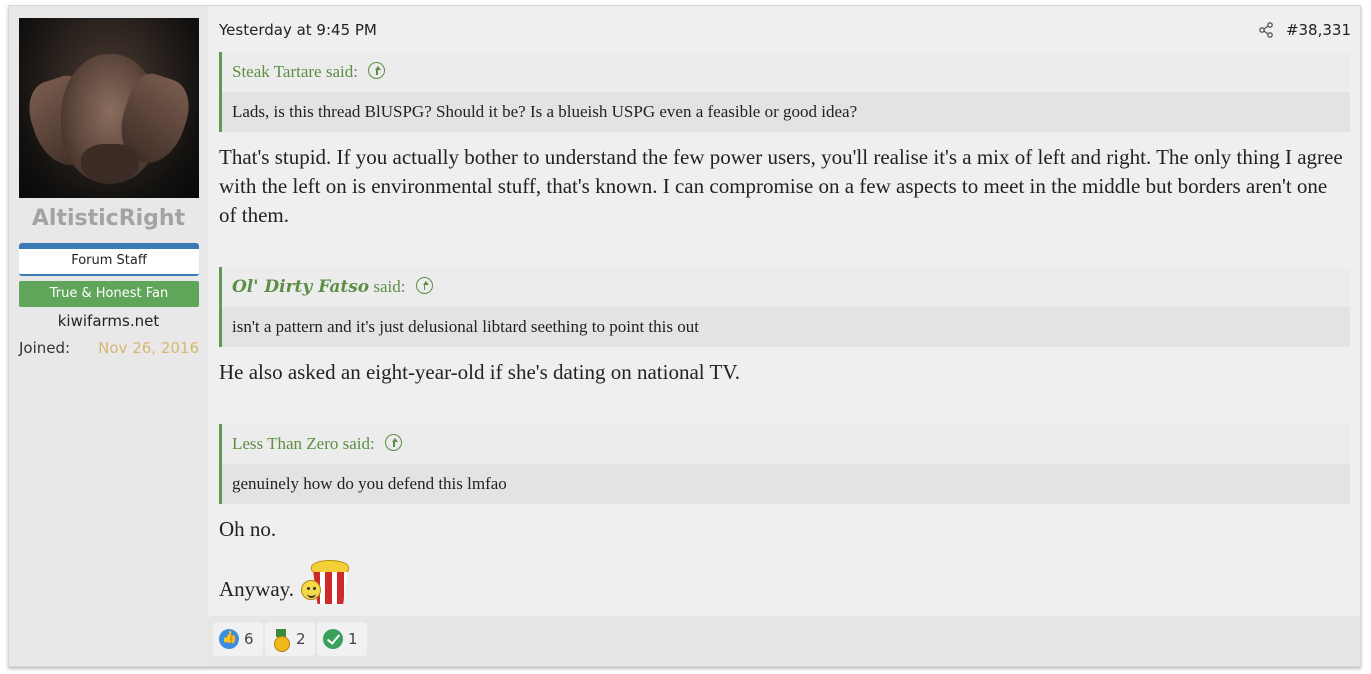  I want to click on post-date: Yesterday at 9:45 PM, so click(298, 30).